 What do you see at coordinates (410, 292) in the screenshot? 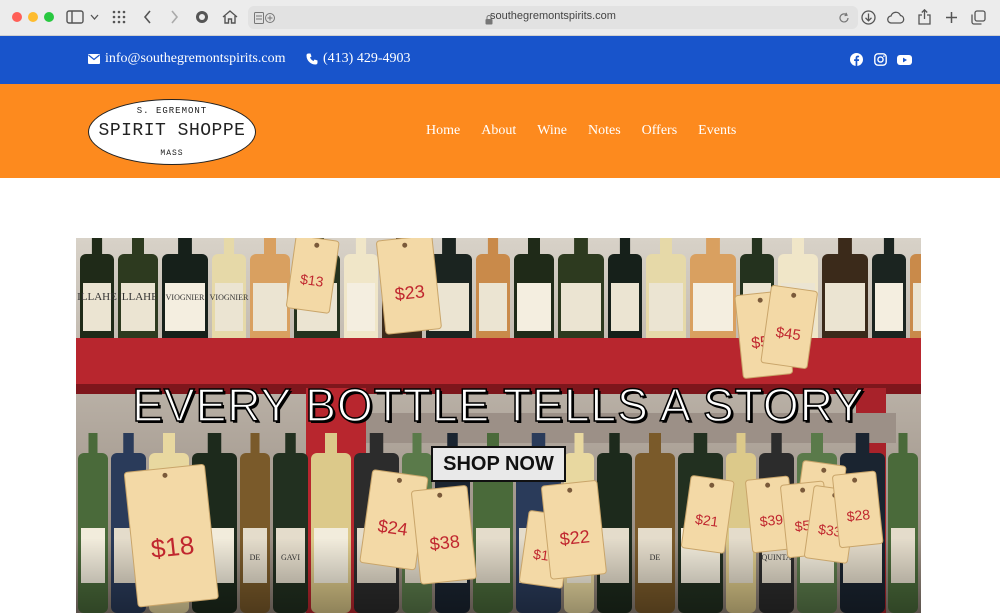
I see `price-text: $23` at bounding box center [410, 292].